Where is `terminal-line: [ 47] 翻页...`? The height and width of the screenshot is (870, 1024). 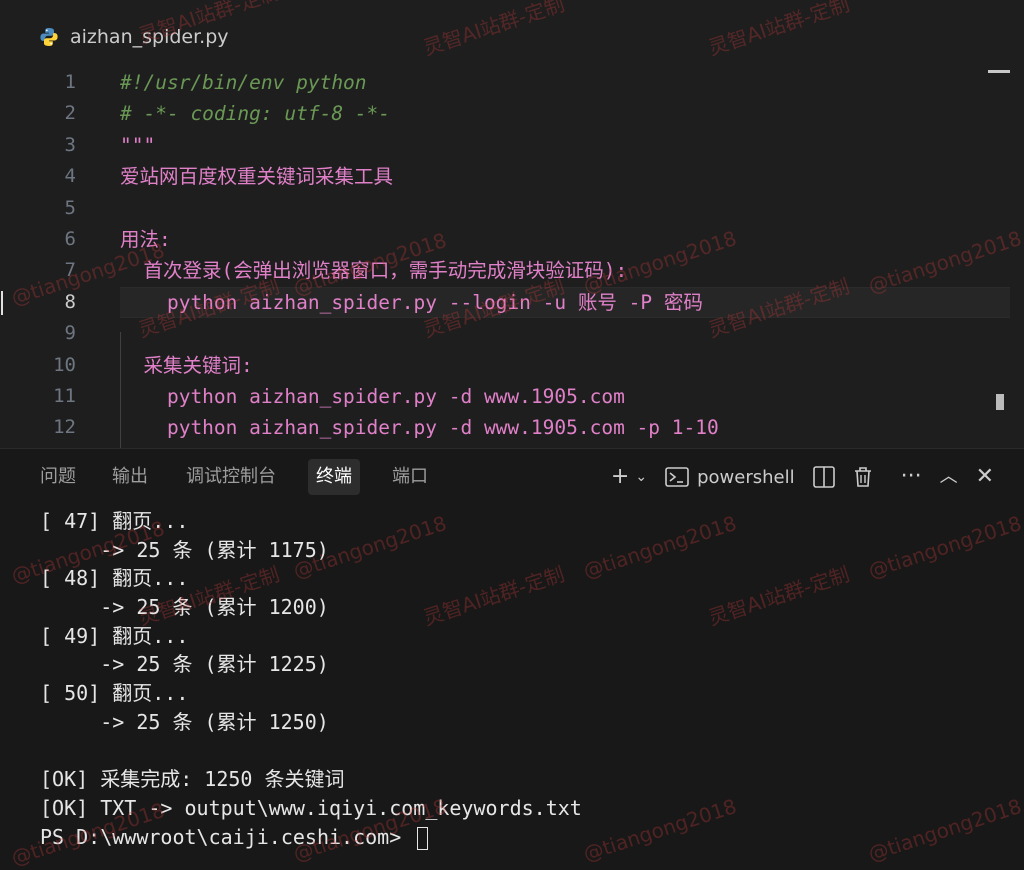
terminal-line: [ 47] 翻页... is located at coordinates (114, 521).